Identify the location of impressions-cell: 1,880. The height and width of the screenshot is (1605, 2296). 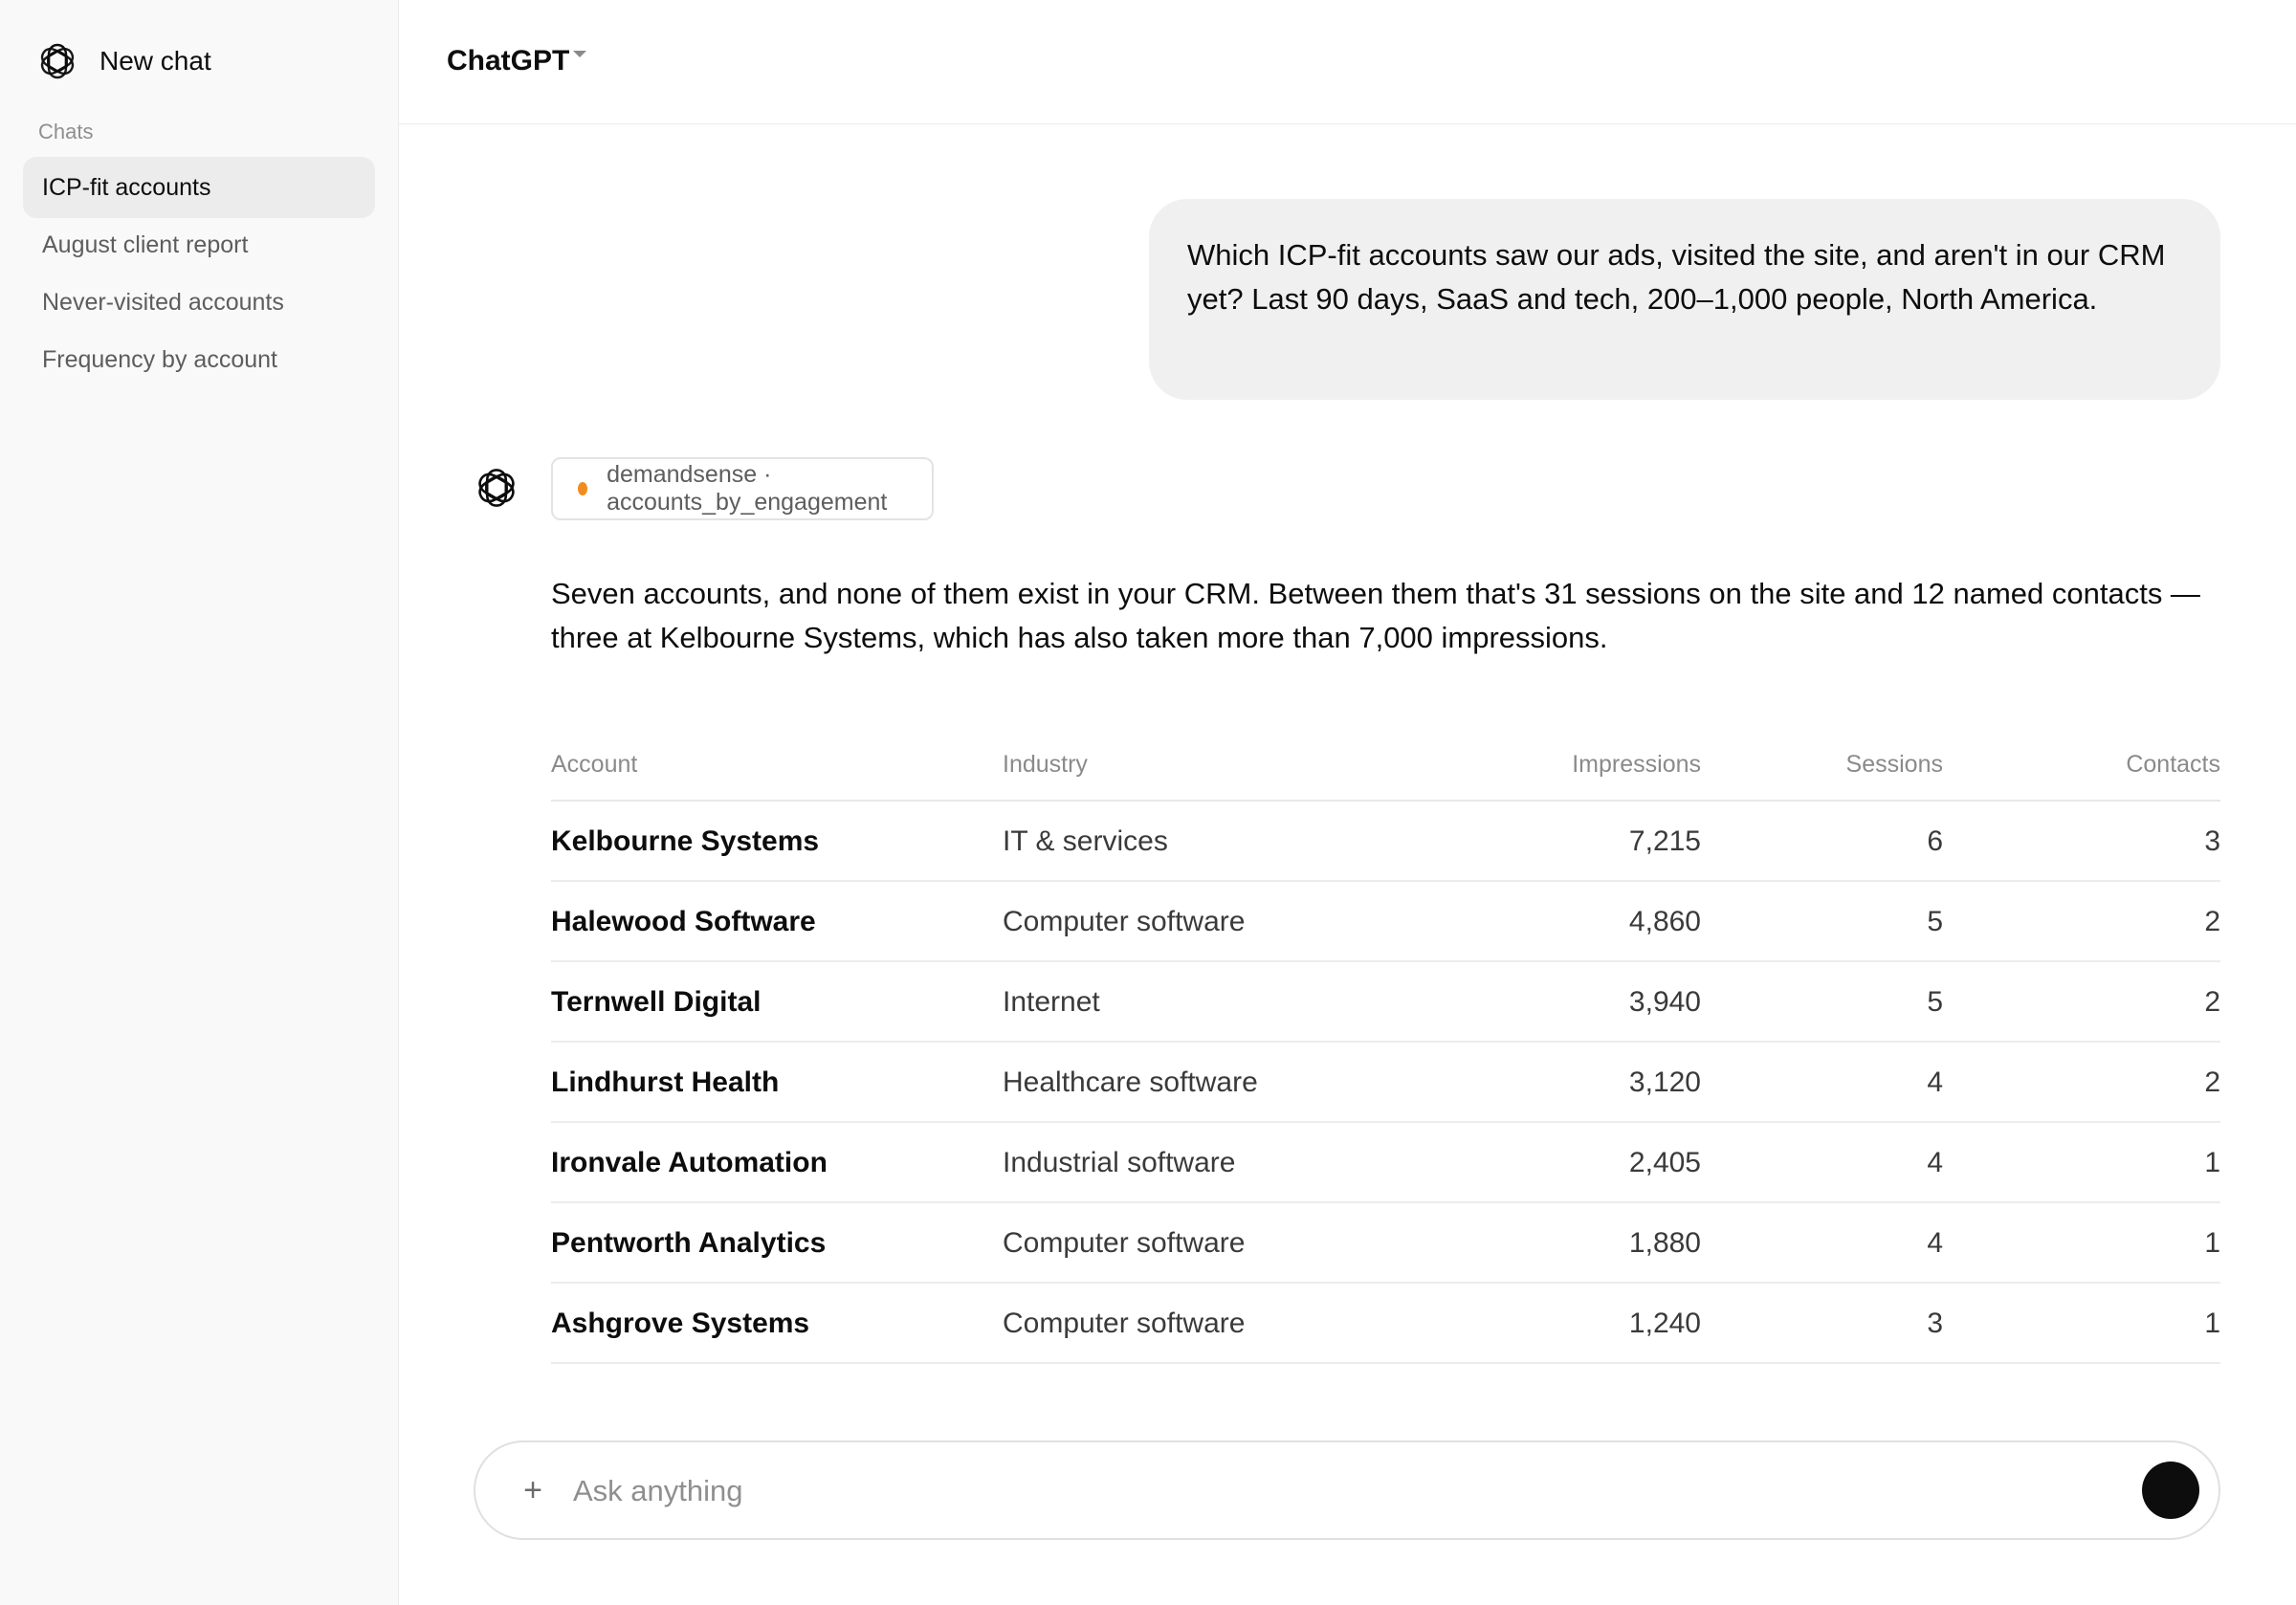
(1664, 1243).